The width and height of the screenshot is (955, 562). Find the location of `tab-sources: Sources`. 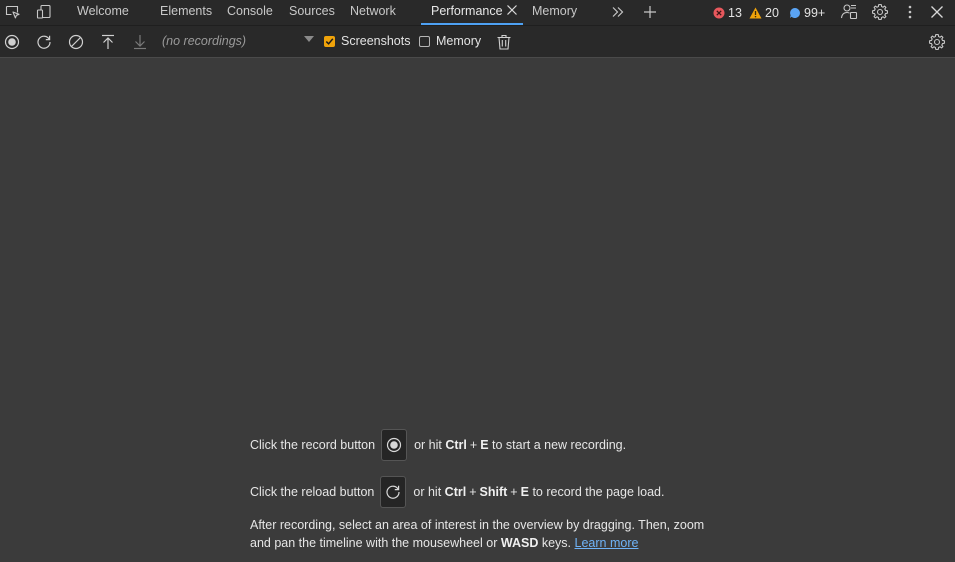

tab-sources: Sources is located at coordinates (312, 12).